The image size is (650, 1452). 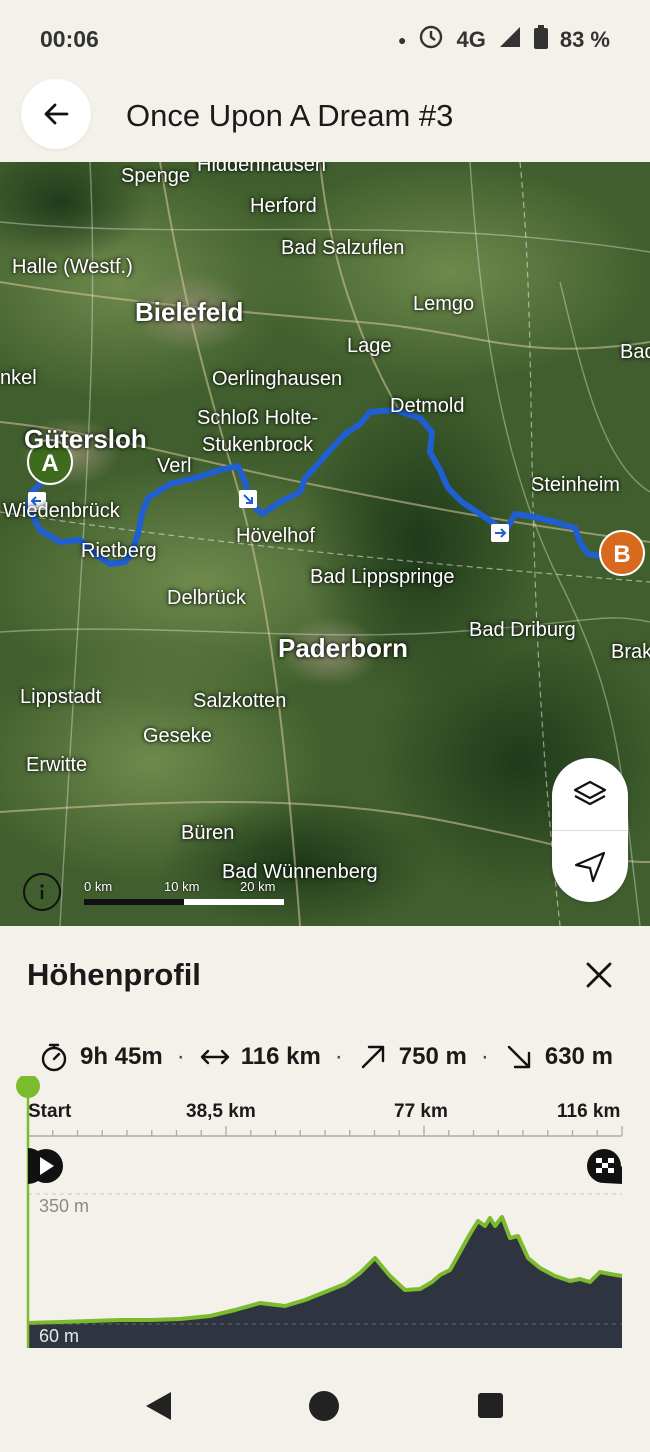 What do you see at coordinates (182, 886) in the screenshot?
I see `scale-label: 10 km` at bounding box center [182, 886].